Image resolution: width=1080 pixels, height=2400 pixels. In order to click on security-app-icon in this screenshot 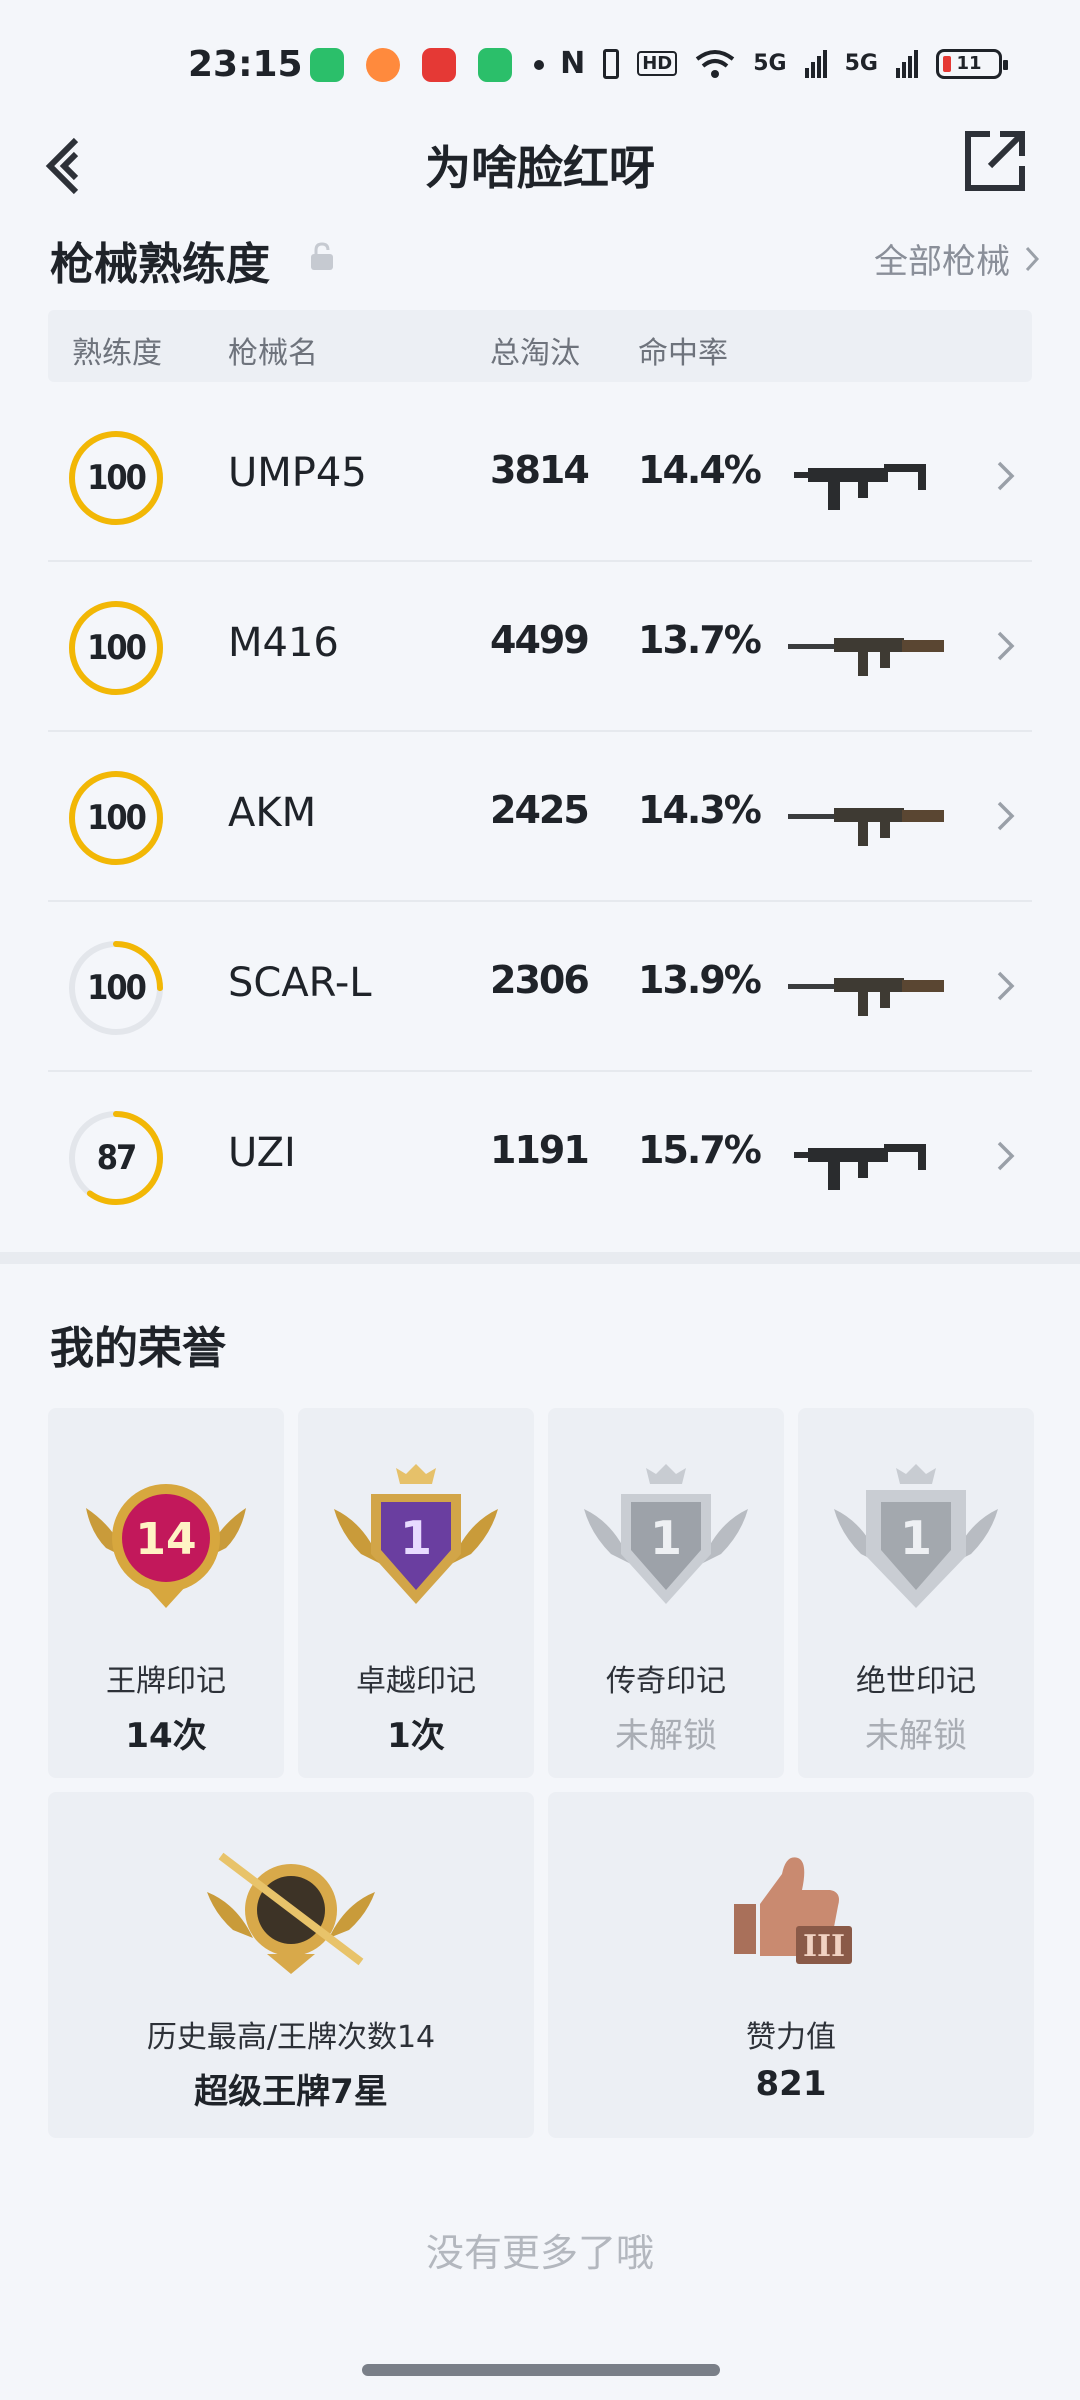, I will do `click(495, 65)`.